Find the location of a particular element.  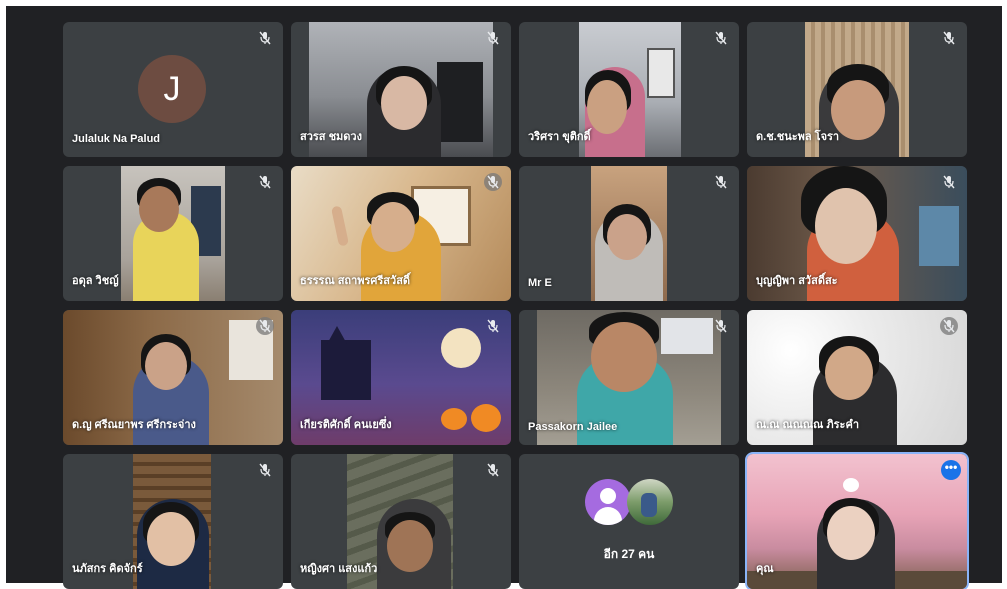

participant-tile: ณ.ณ ณณณณ ภิระคำ is located at coordinates (857, 377).